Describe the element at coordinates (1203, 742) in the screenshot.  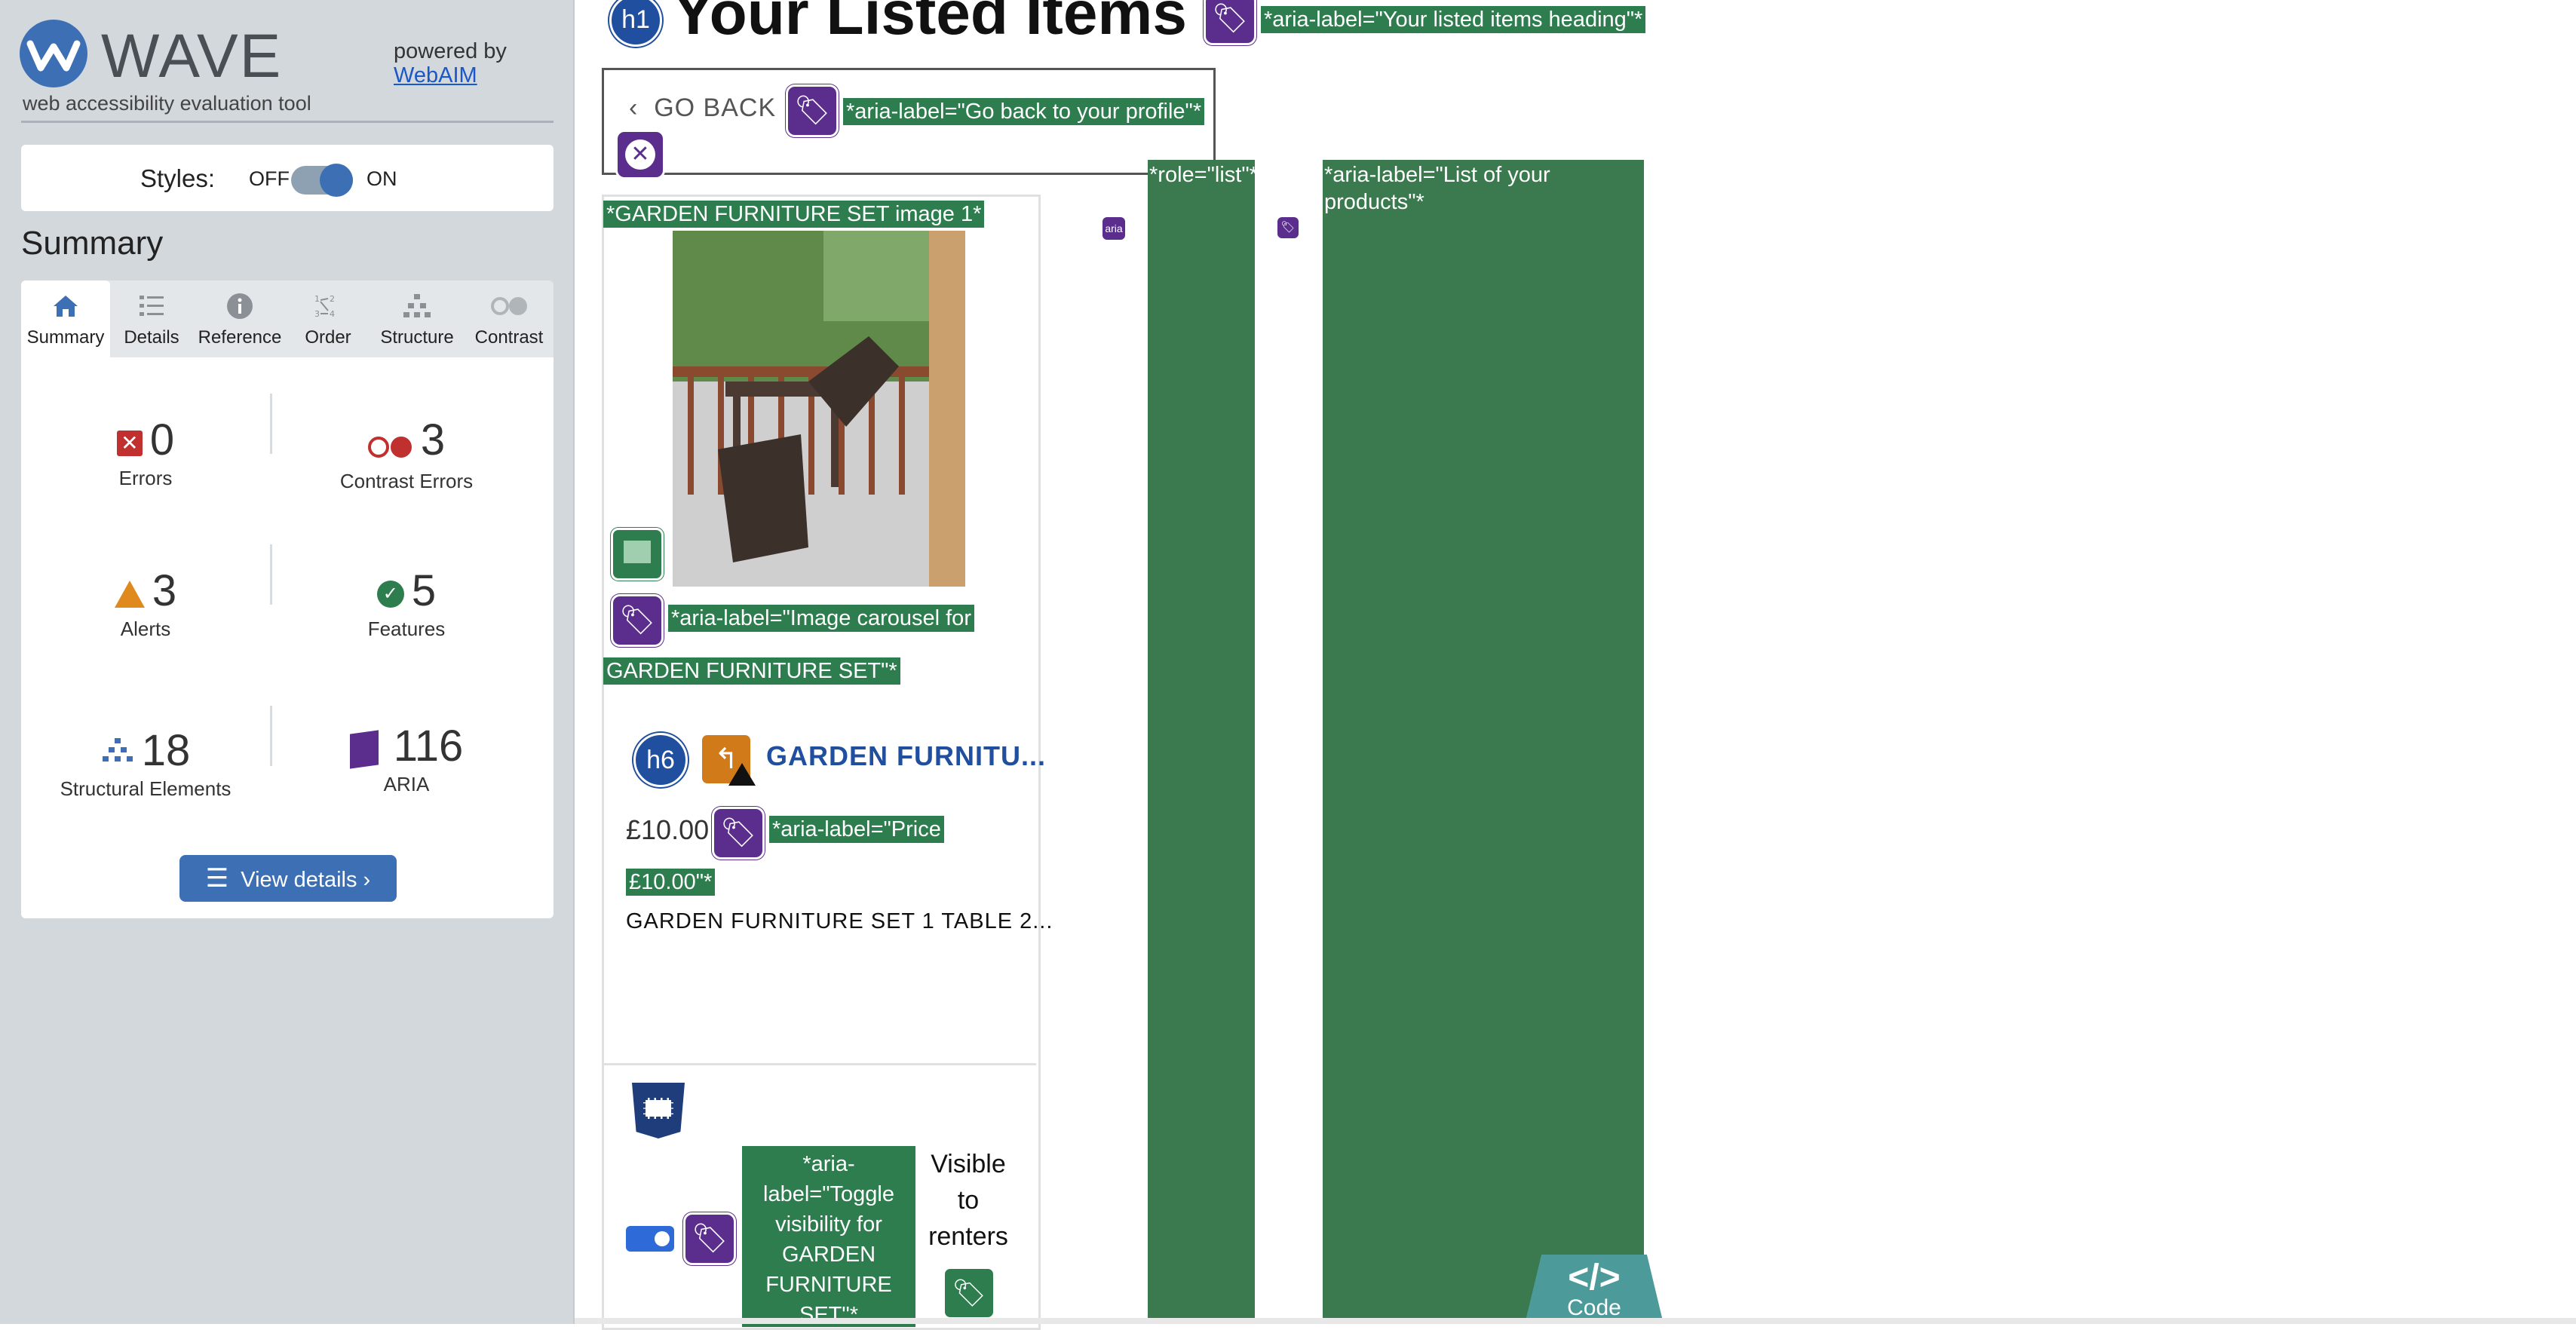
I see `role-list-region: *role="list"*` at that location.